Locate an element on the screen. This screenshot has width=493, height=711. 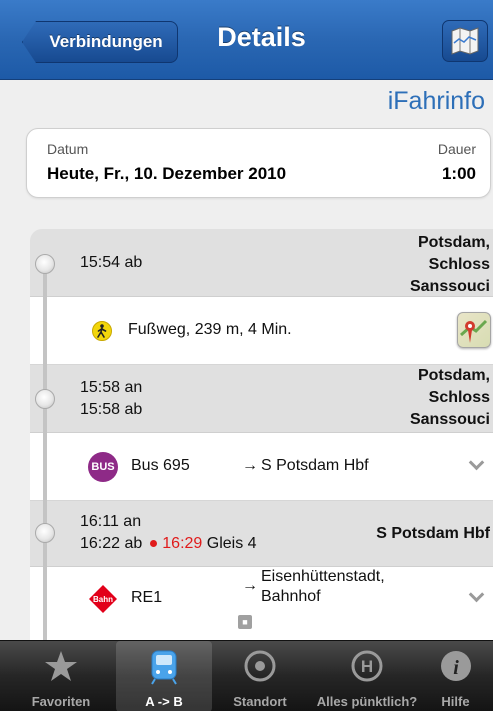
timeline-line is located at coordinates (45, 452).